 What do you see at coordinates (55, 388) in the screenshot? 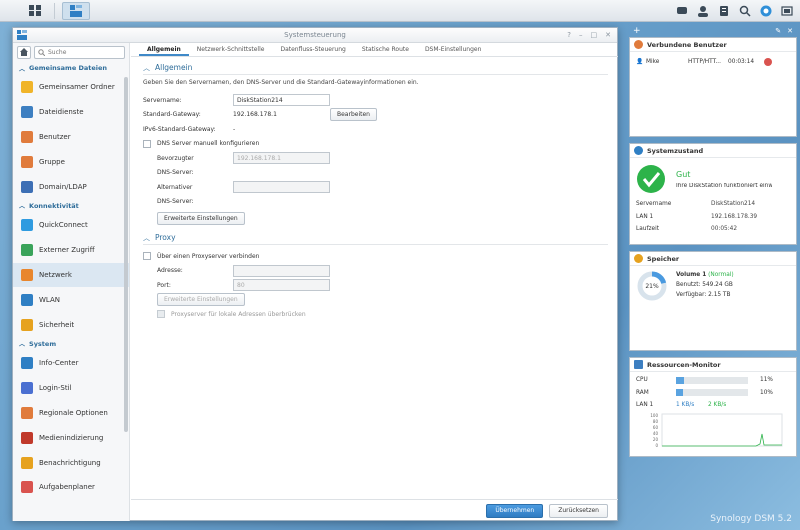
I see `sidebar-item-label: Login-Stil` at bounding box center [55, 388].